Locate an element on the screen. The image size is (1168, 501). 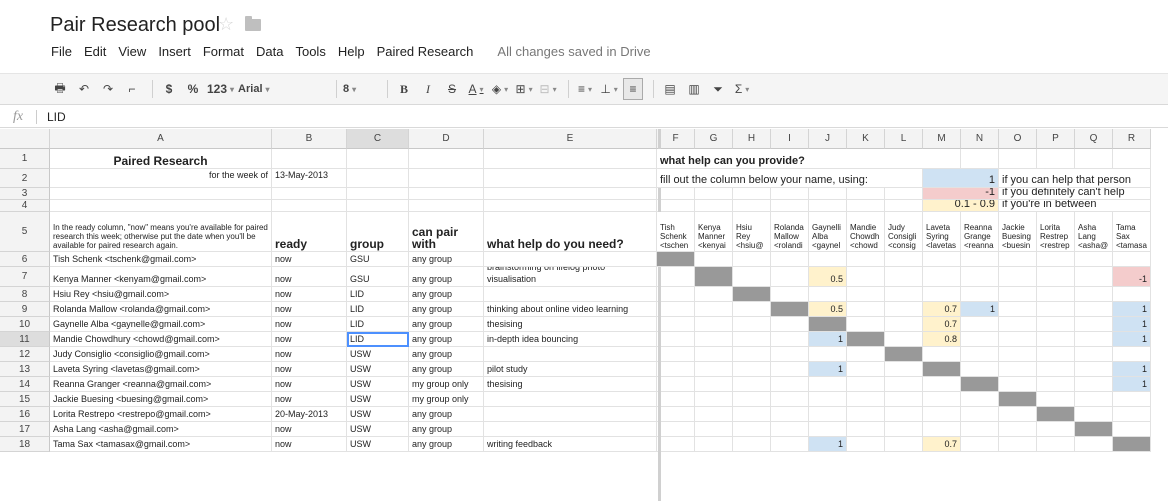
menu-item-data: Data is located at coordinates (269, 53).